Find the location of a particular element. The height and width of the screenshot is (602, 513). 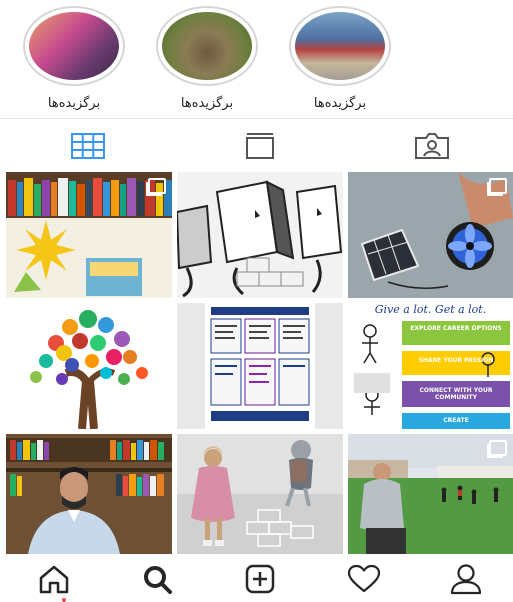

notification-dot is located at coordinates (64, 600).